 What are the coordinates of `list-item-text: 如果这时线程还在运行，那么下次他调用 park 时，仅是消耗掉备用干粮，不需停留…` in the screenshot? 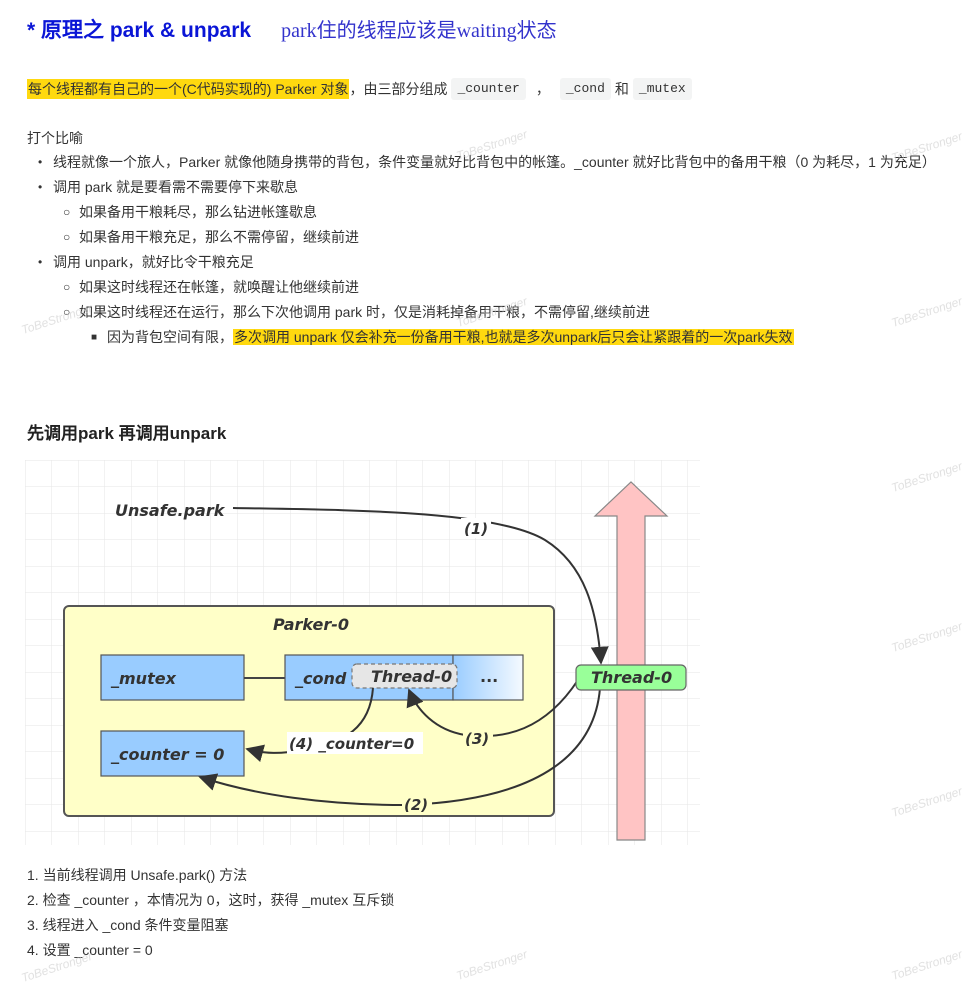 It's located at (364, 312).